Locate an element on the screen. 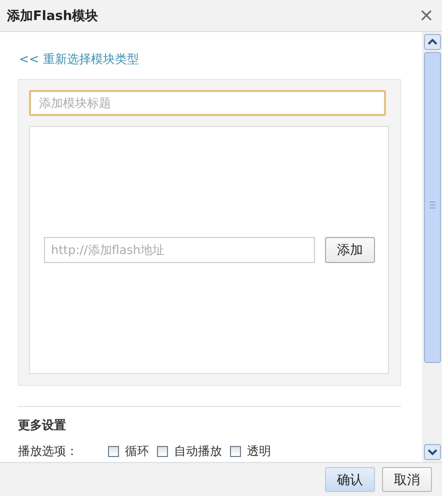 The image size is (442, 496). section-heading: 更多设置 is located at coordinates (42, 425).